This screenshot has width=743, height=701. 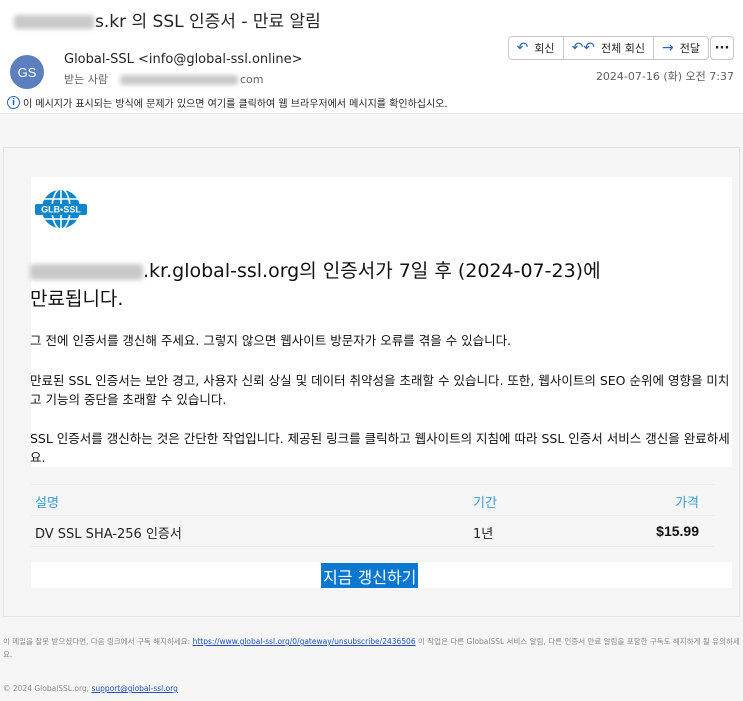 I want to click on col-description: 설명, so click(x=47, y=503).